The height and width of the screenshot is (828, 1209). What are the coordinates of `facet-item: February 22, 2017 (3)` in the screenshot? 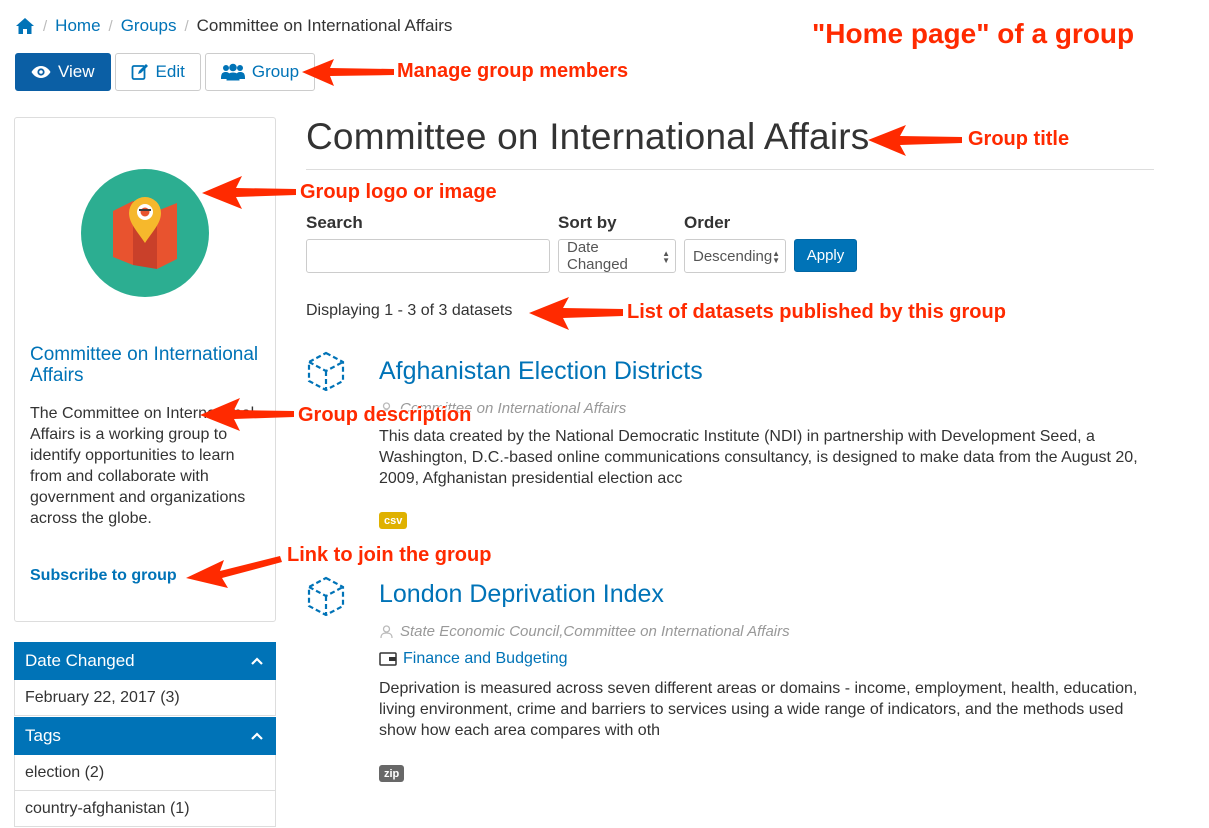 It's located at (145, 698).